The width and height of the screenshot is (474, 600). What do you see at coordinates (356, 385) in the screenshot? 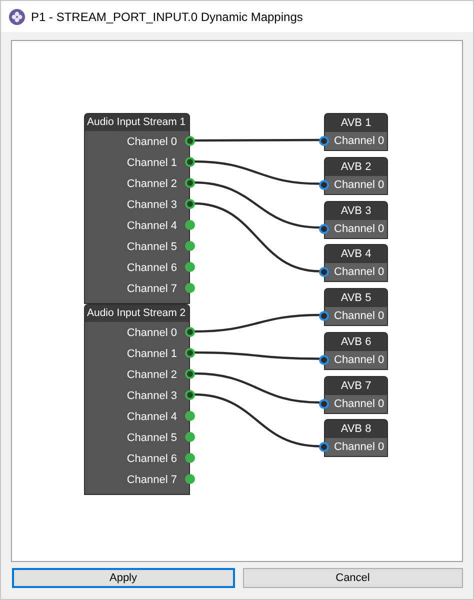
I see `node-title: AVB 7` at bounding box center [356, 385].